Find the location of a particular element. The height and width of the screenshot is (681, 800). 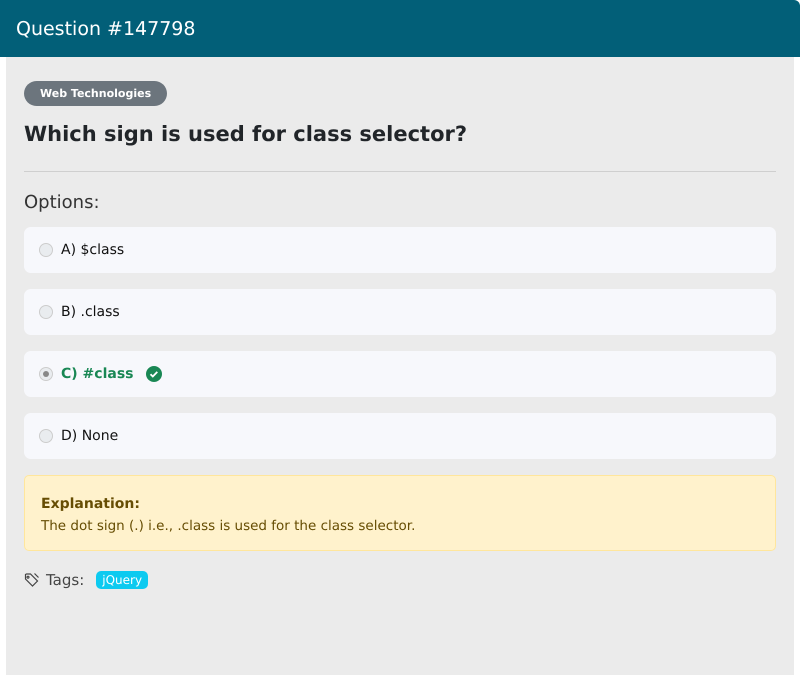

explanation-title: Explanation: is located at coordinates (91, 504).